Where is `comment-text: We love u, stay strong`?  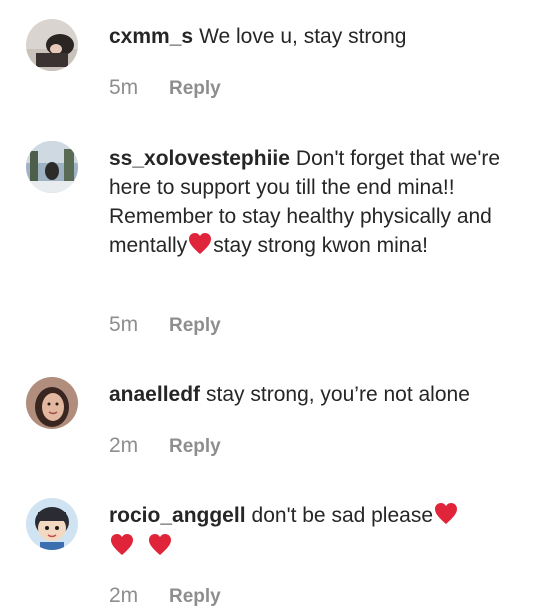 comment-text: We love u, stay strong is located at coordinates (303, 36).